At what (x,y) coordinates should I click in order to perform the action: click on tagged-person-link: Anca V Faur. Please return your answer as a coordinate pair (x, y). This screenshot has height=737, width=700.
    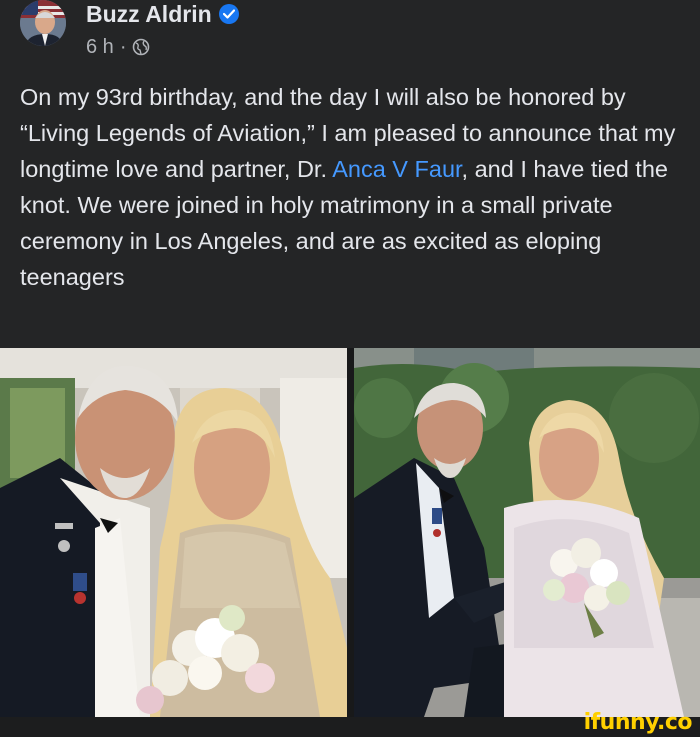
    Looking at the image, I should click on (396, 169).